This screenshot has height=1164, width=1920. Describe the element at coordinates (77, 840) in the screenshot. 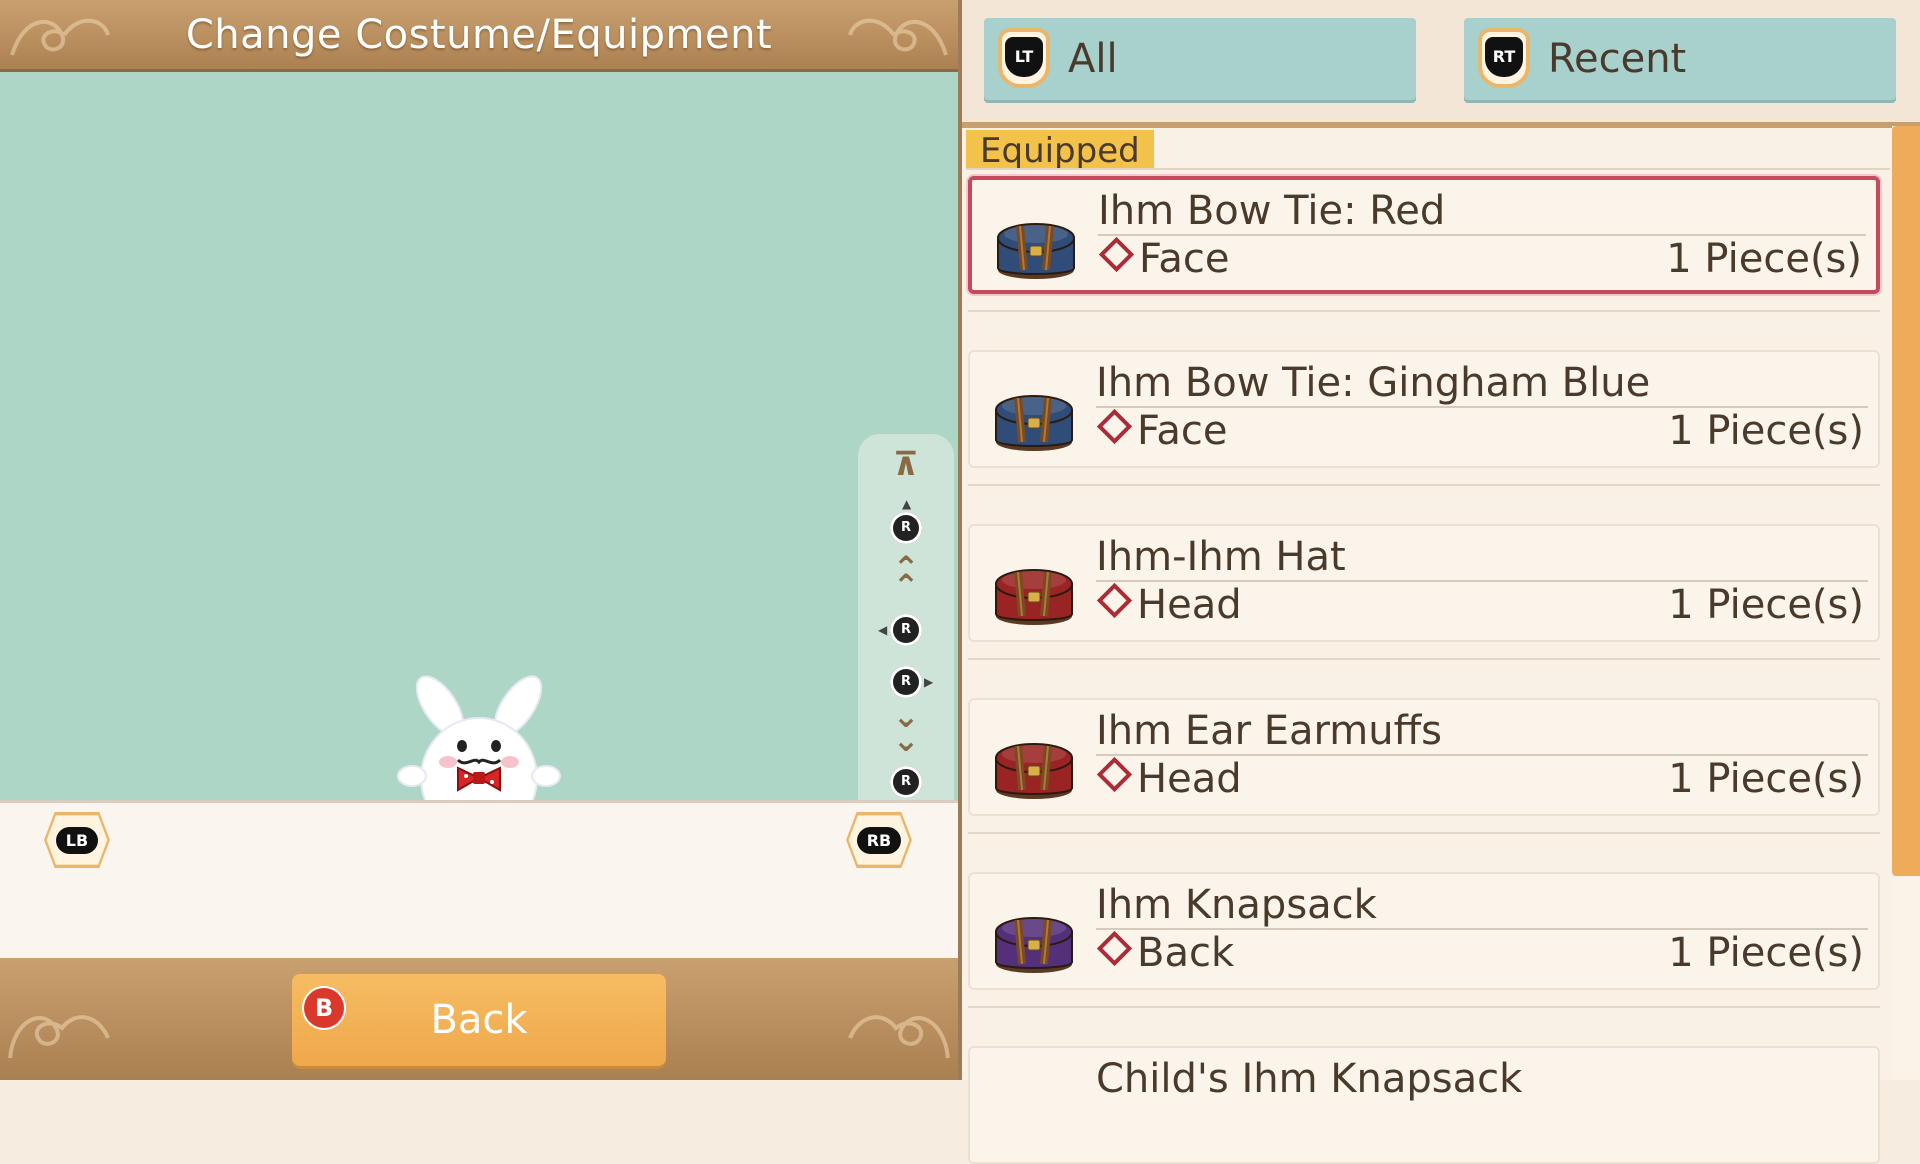

I see `lb-button: LB` at that location.